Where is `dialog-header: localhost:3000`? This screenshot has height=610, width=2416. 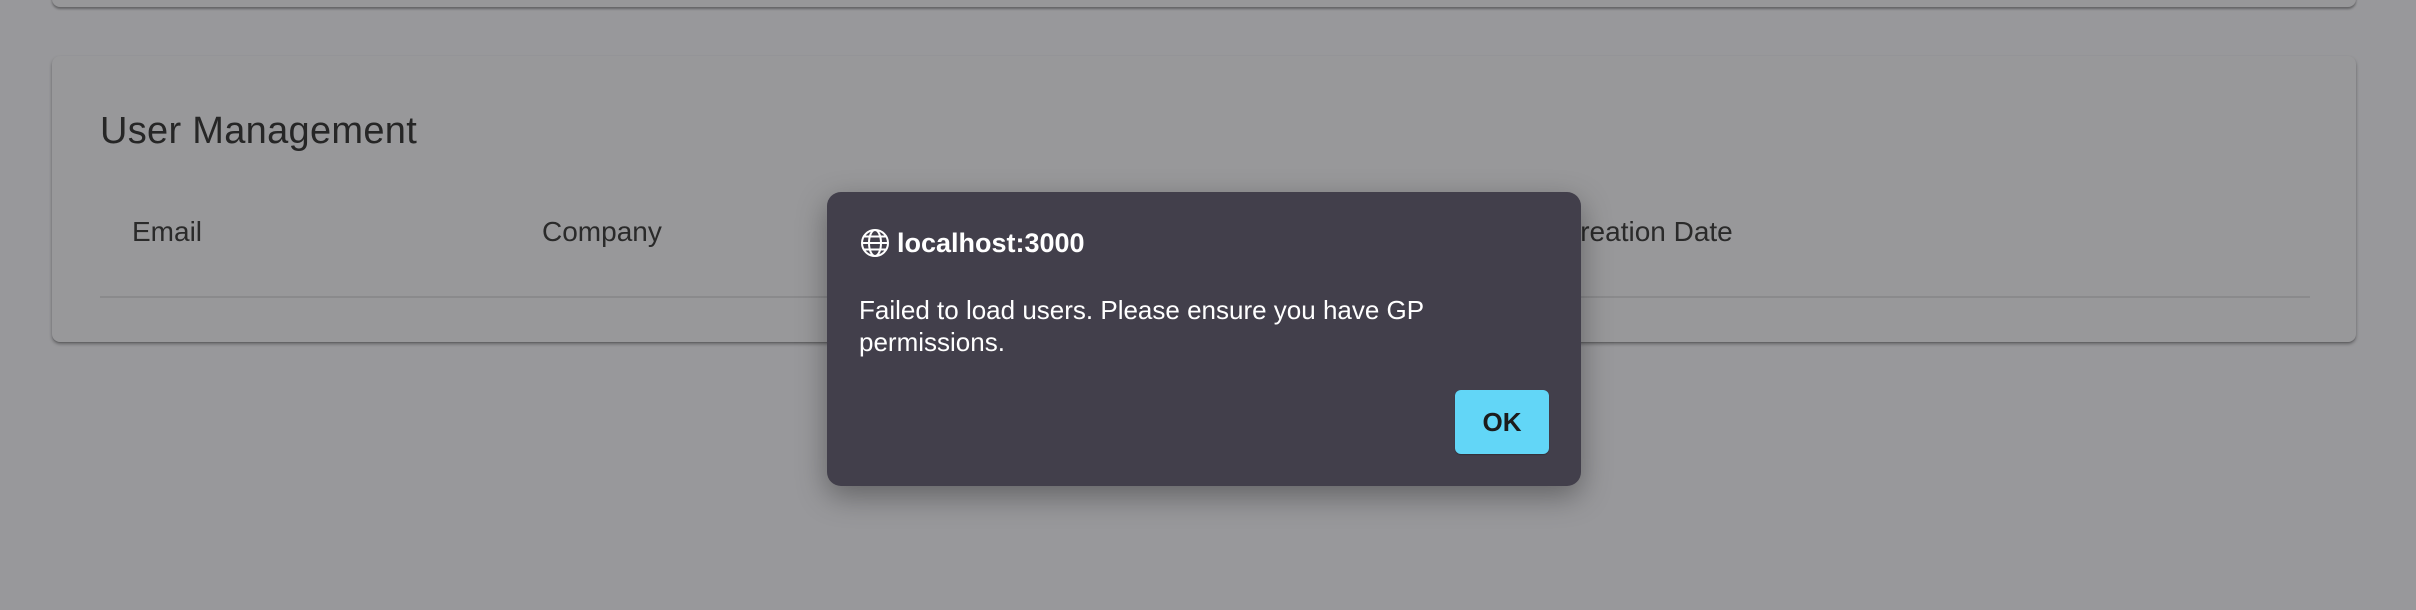
dialog-header: localhost:3000 is located at coordinates (972, 243).